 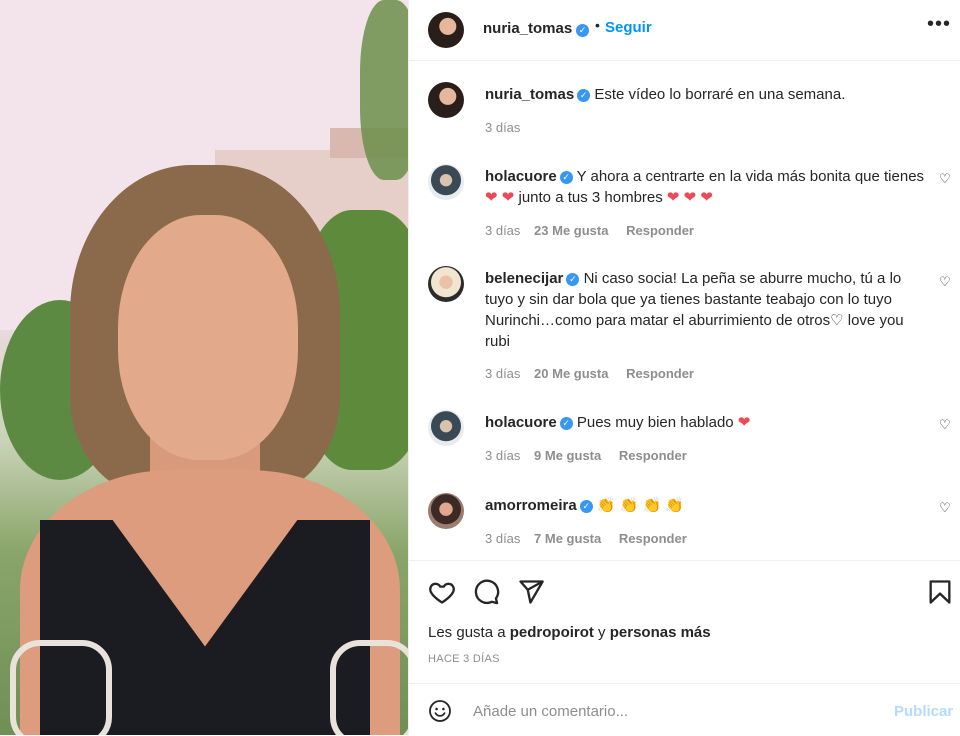 I want to click on add-comment-bar: Publicar, so click(x=684, y=709).